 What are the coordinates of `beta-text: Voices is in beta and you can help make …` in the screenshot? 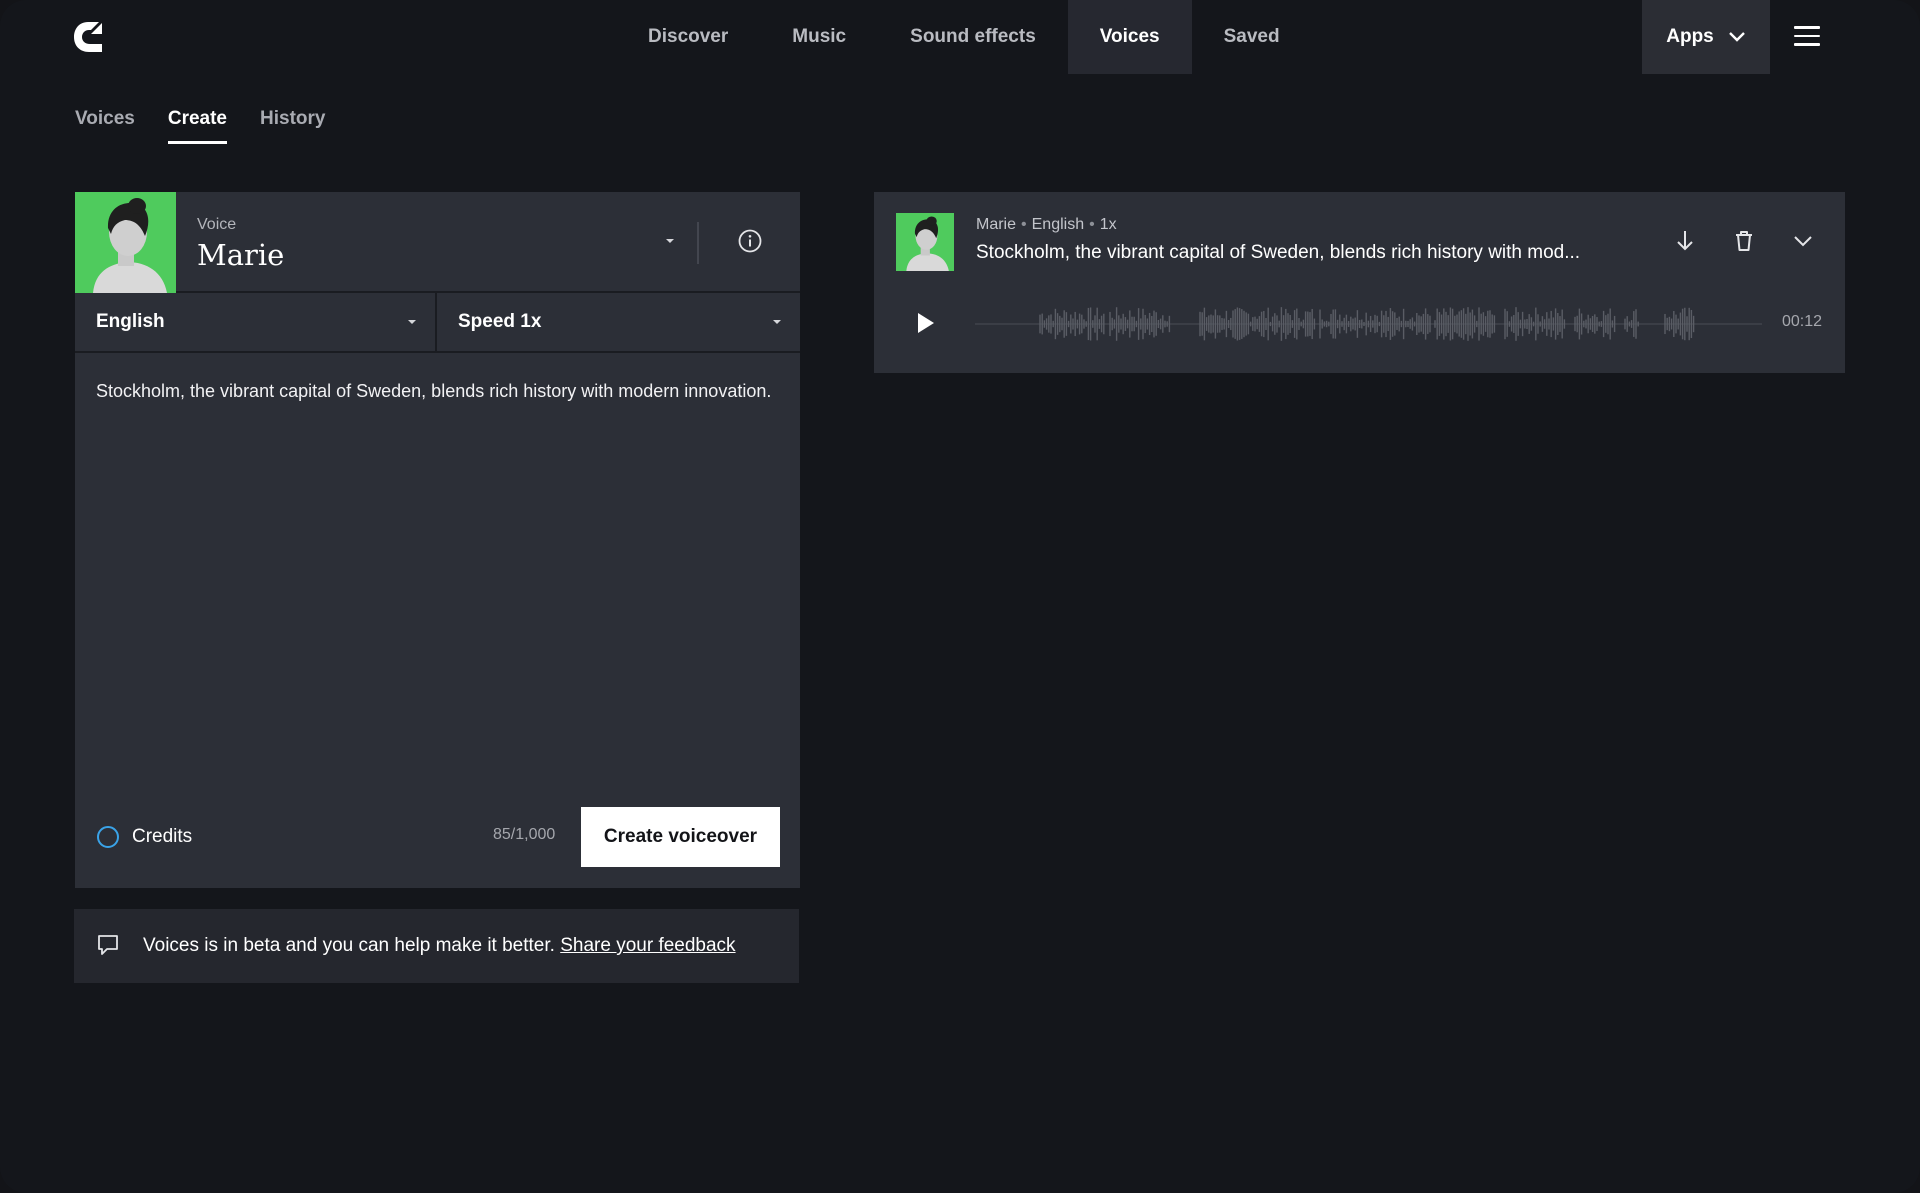 It's located at (349, 945).